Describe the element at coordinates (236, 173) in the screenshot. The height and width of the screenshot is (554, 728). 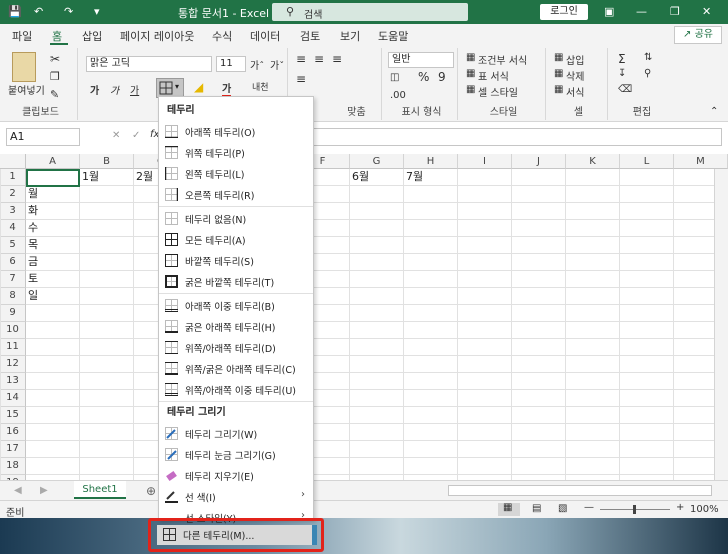
I see `menu-item-border-left: 왼쪽 테두리(L)` at that location.